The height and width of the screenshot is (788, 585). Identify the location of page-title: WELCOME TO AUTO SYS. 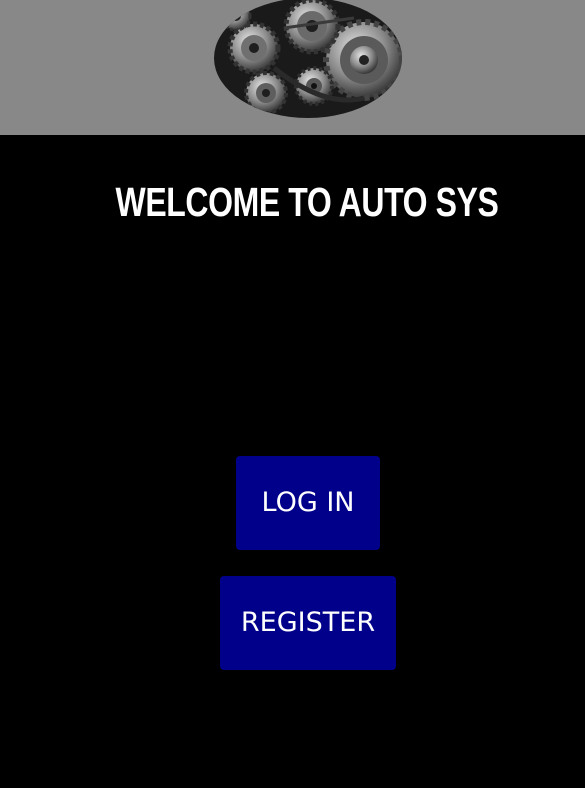
(307, 202).